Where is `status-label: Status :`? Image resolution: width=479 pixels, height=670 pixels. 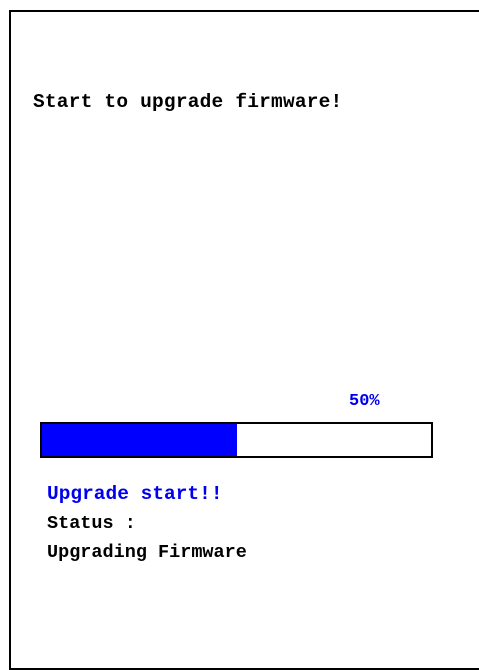
status-label: Status : is located at coordinates (91, 523).